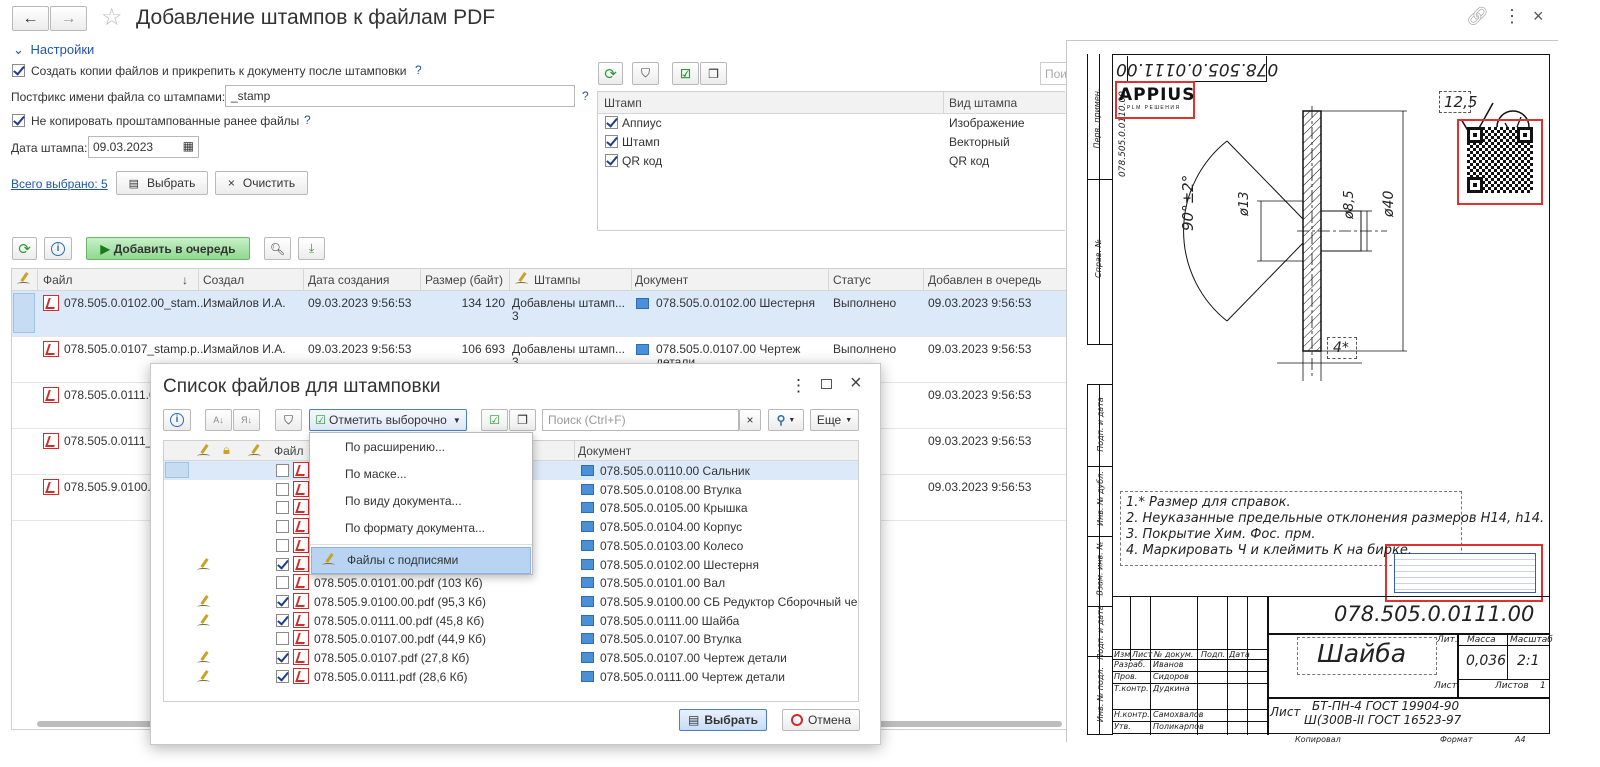  Describe the element at coordinates (277, 248) in the screenshot. I see `preview-button: 🔍︎` at that location.